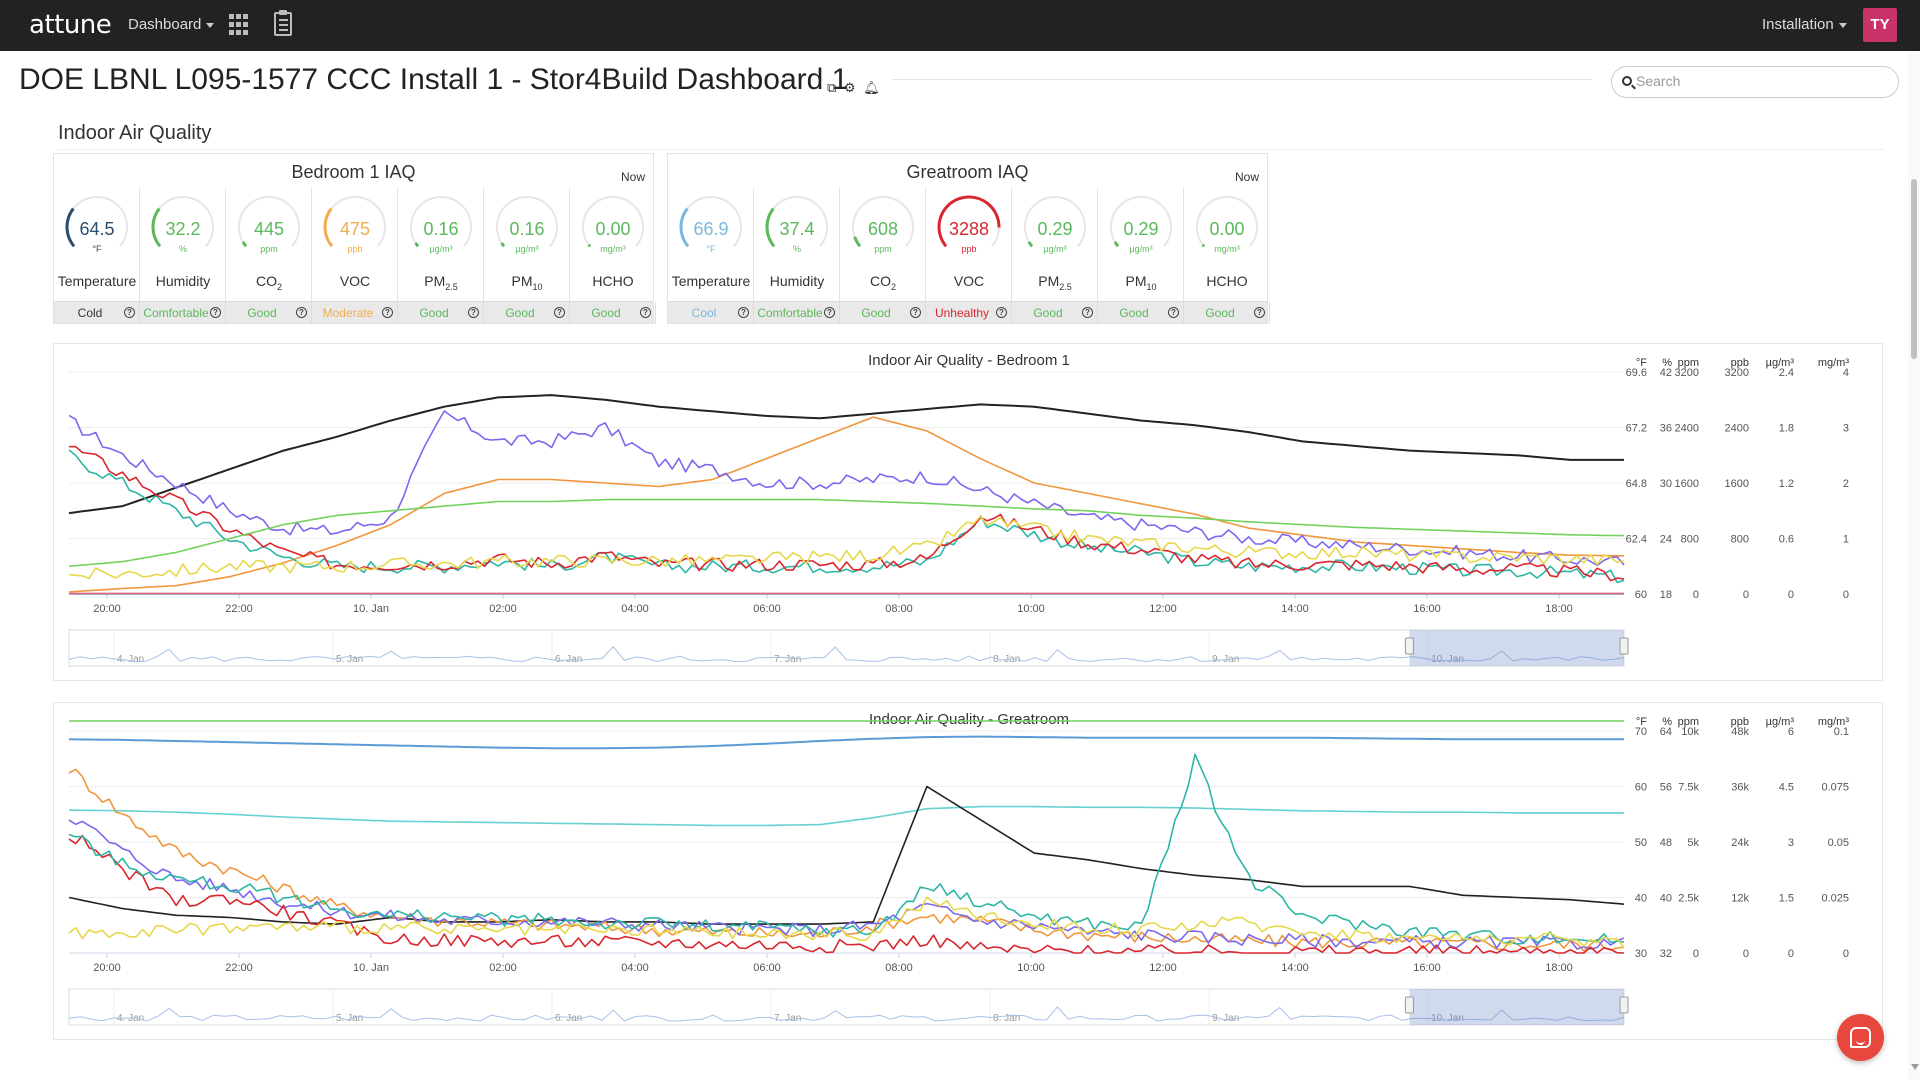 Image resolution: width=1920 pixels, height=1080 pixels. Describe the element at coordinates (97, 245) in the screenshot. I see `gauge-tile: 64.5 °F Temperature` at that location.